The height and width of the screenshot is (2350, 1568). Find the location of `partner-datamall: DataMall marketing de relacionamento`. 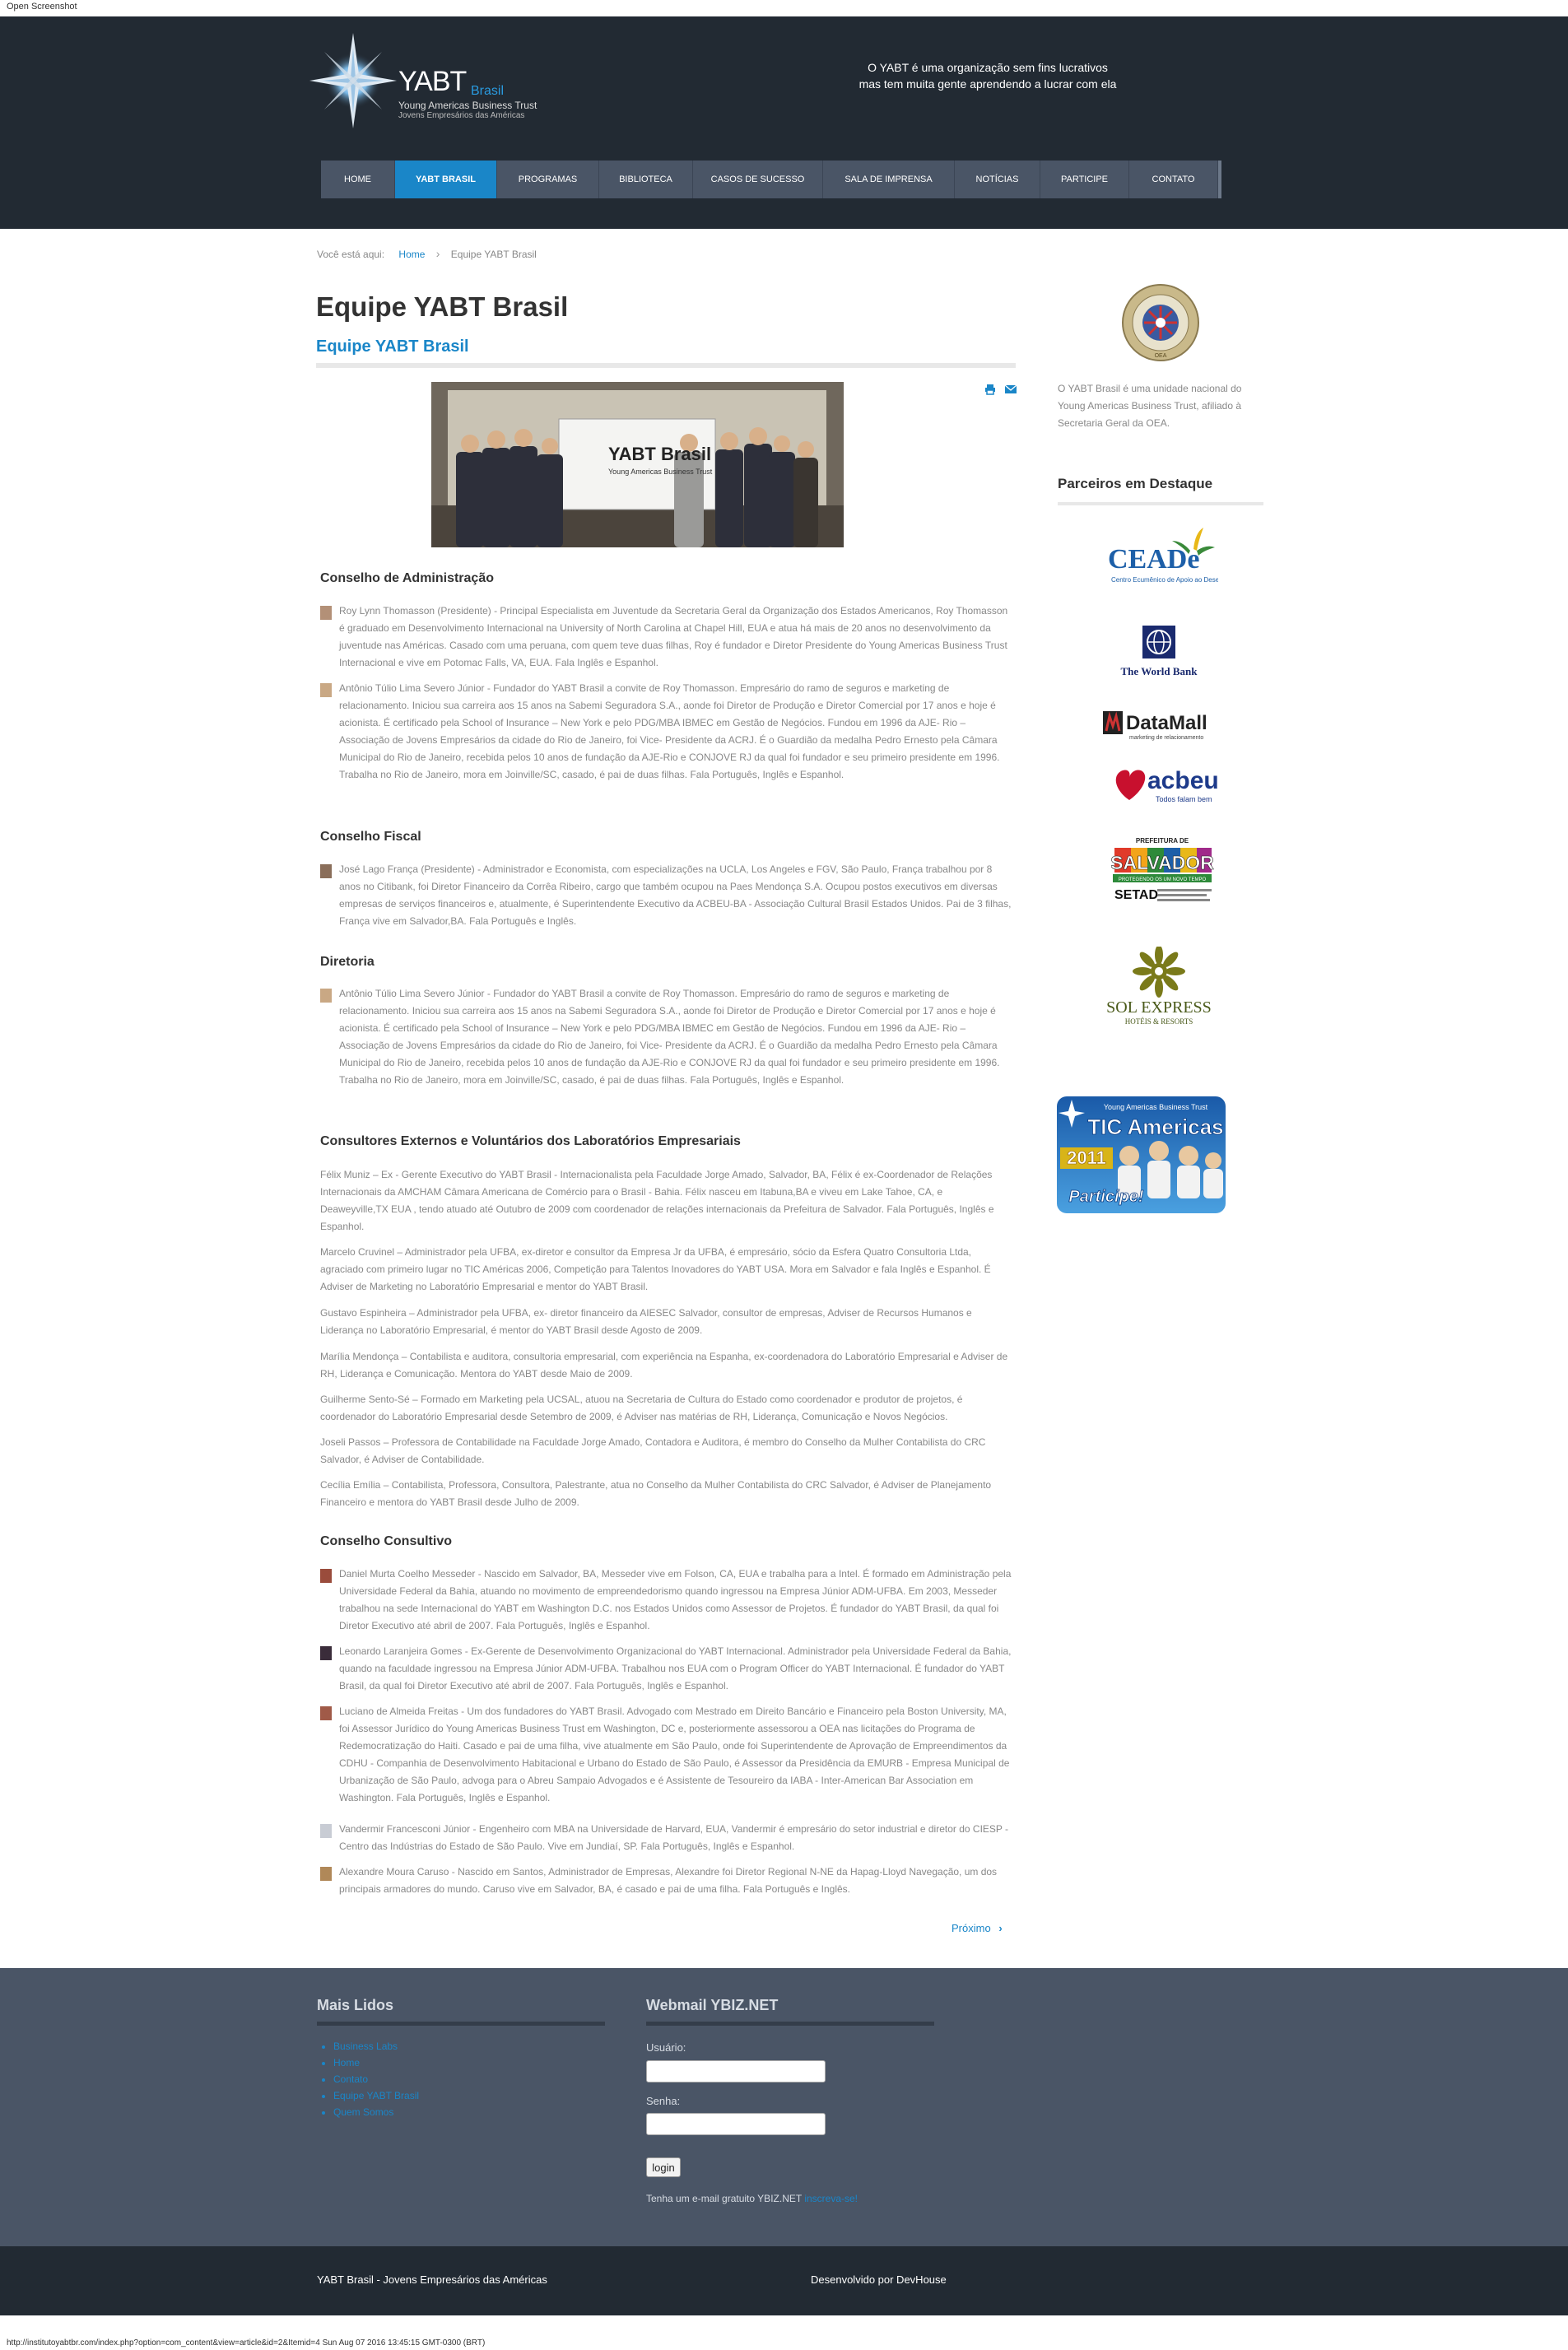

partner-datamall: DataMall marketing de relacionamento is located at coordinates (1163, 724).